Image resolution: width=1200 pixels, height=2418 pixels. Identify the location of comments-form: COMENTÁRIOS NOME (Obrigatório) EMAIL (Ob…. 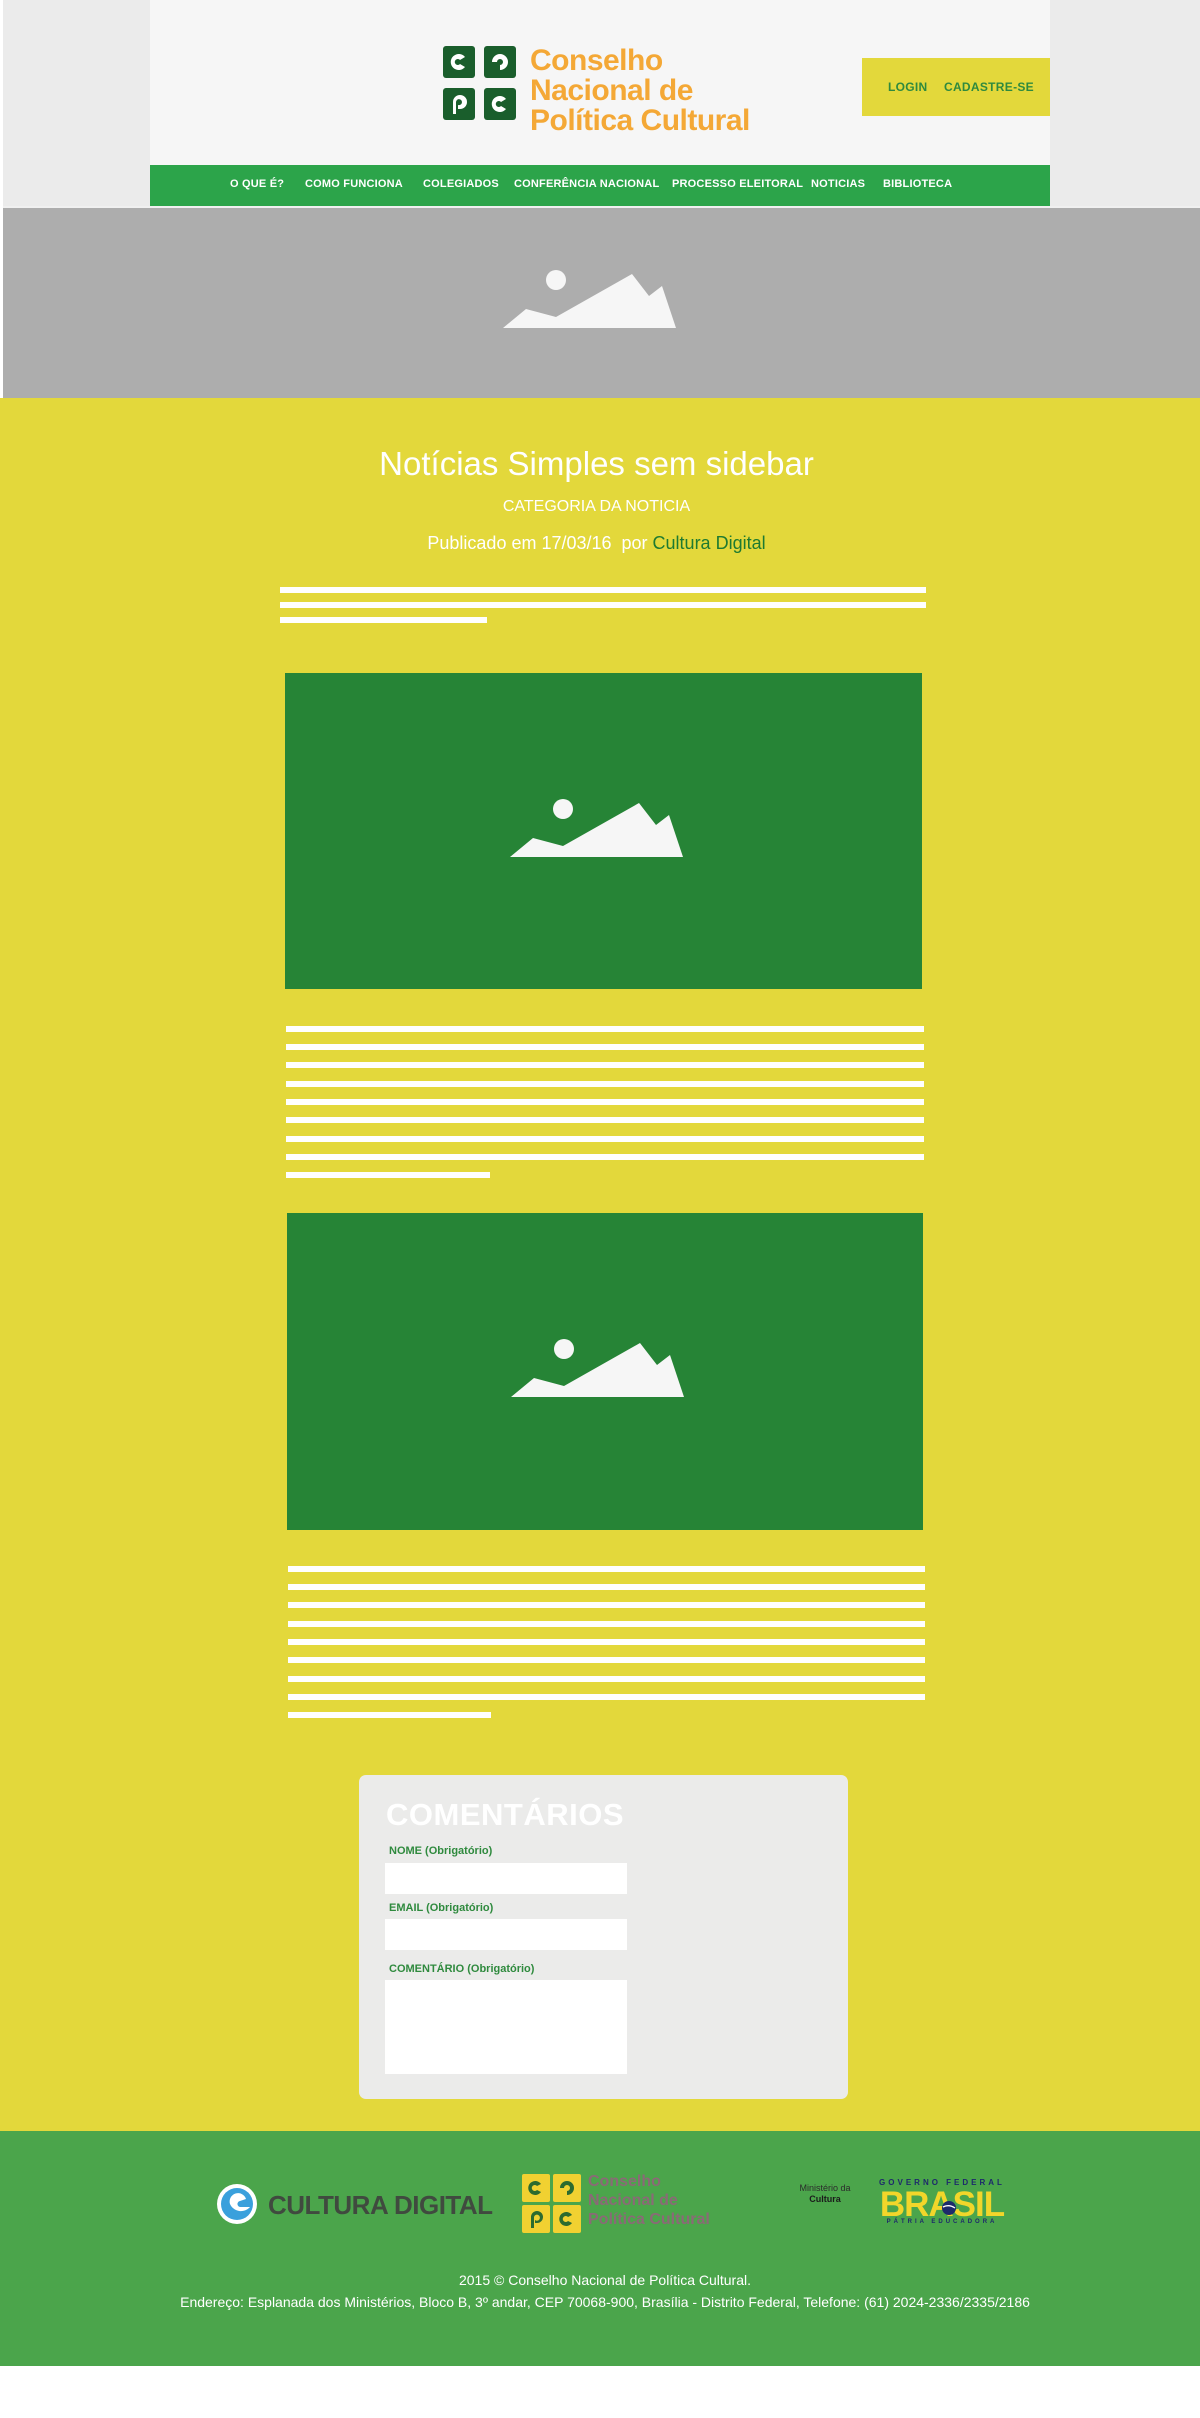
(603, 1937).